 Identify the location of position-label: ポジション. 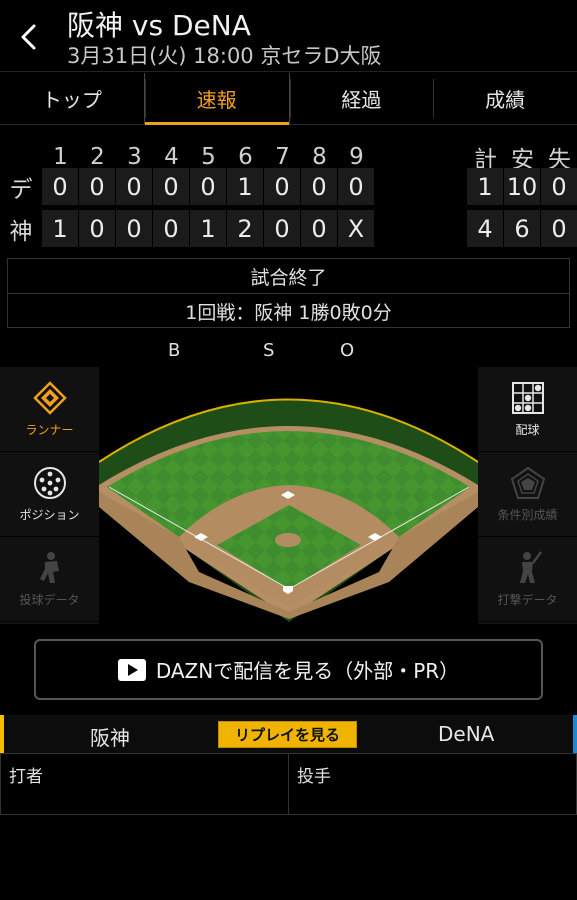
(49, 514).